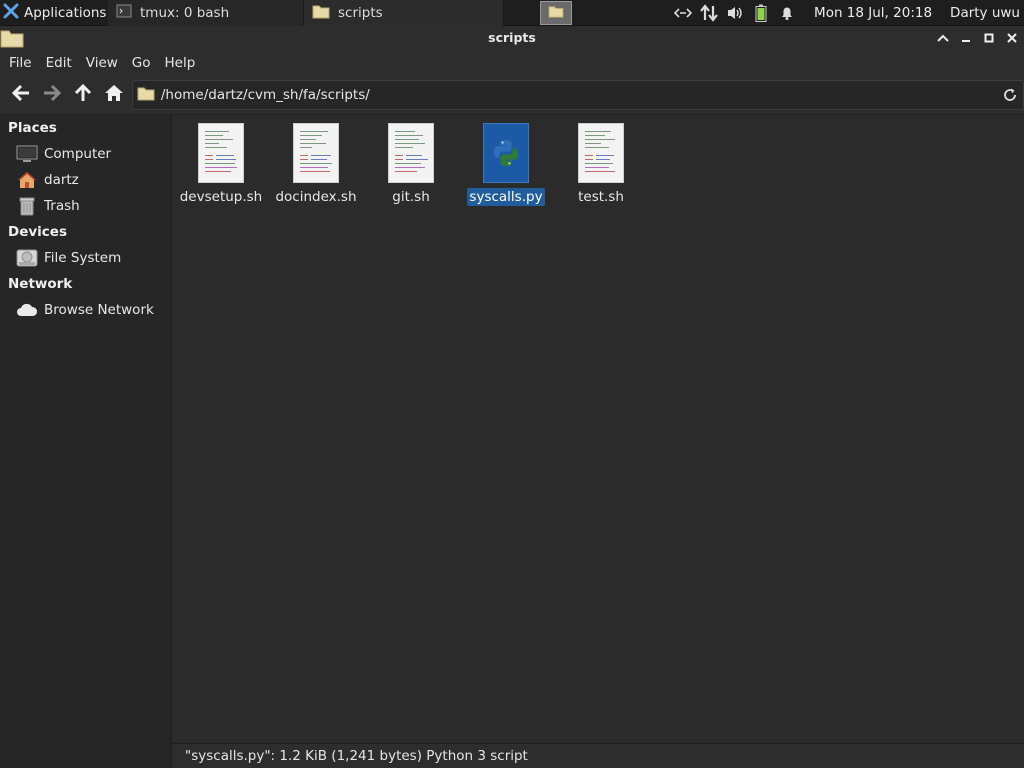  I want to click on arrow-up-icon, so click(83, 95).